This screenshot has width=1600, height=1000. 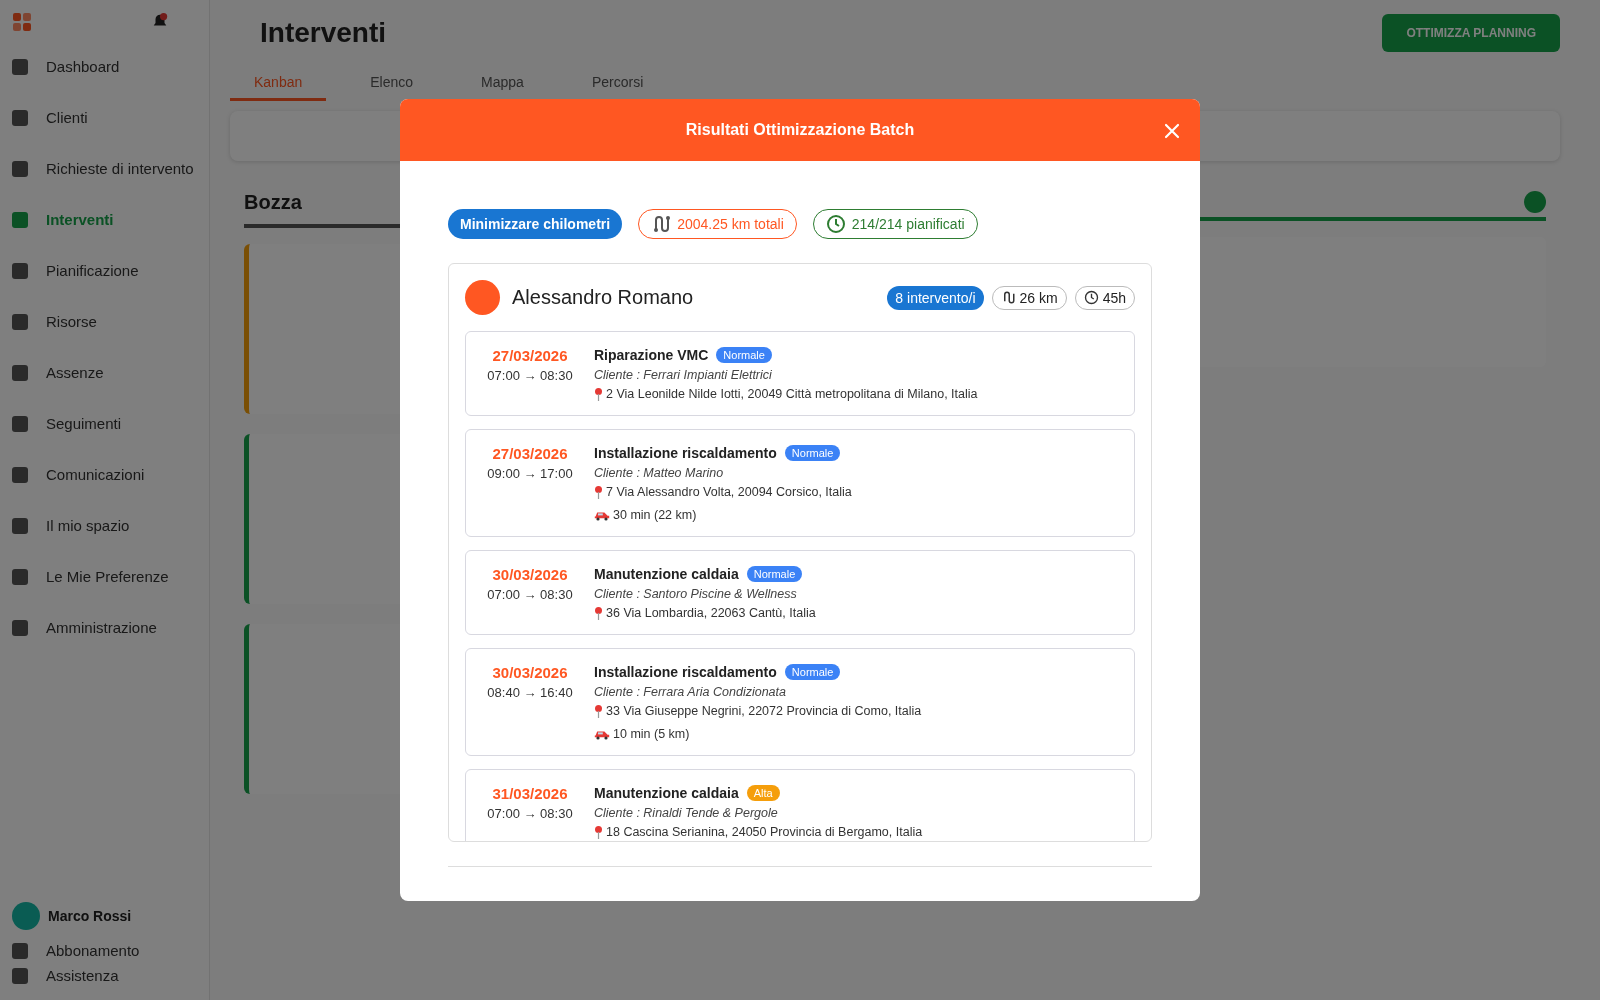 I want to click on close-icon, so click(x=1172, y=131).